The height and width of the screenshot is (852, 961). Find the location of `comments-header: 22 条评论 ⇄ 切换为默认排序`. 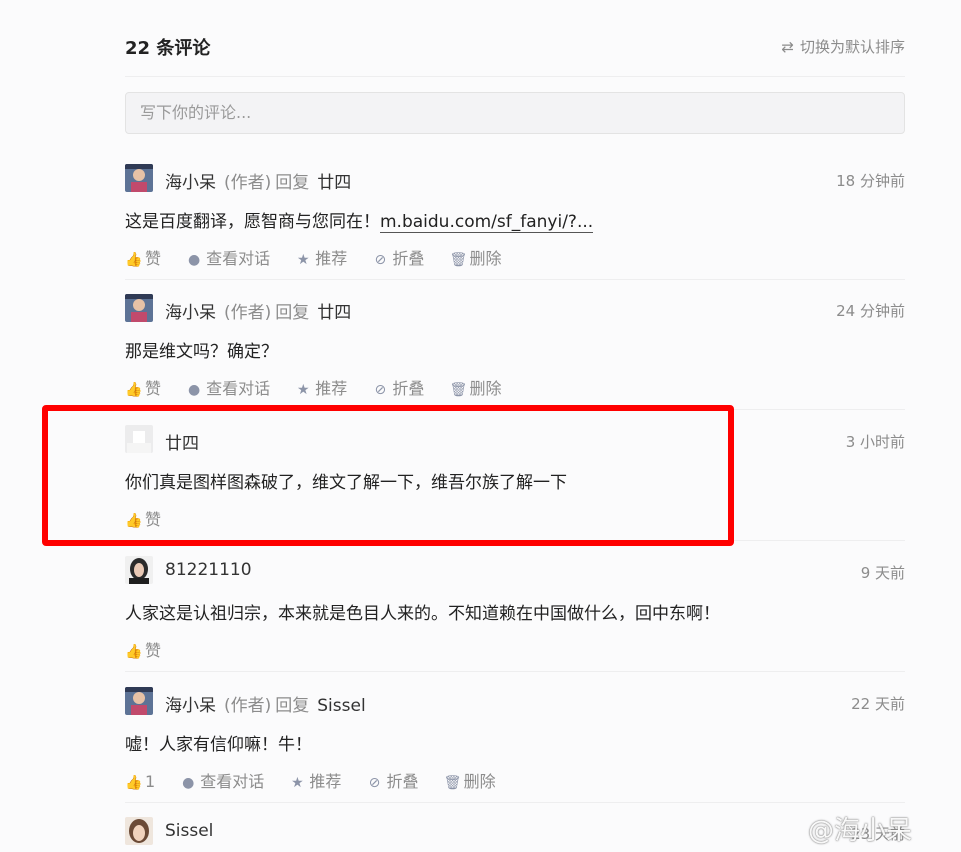

comments-header: 22 条评论 ⇄ 切换为默认排序 is located at coordinates (515, 48).